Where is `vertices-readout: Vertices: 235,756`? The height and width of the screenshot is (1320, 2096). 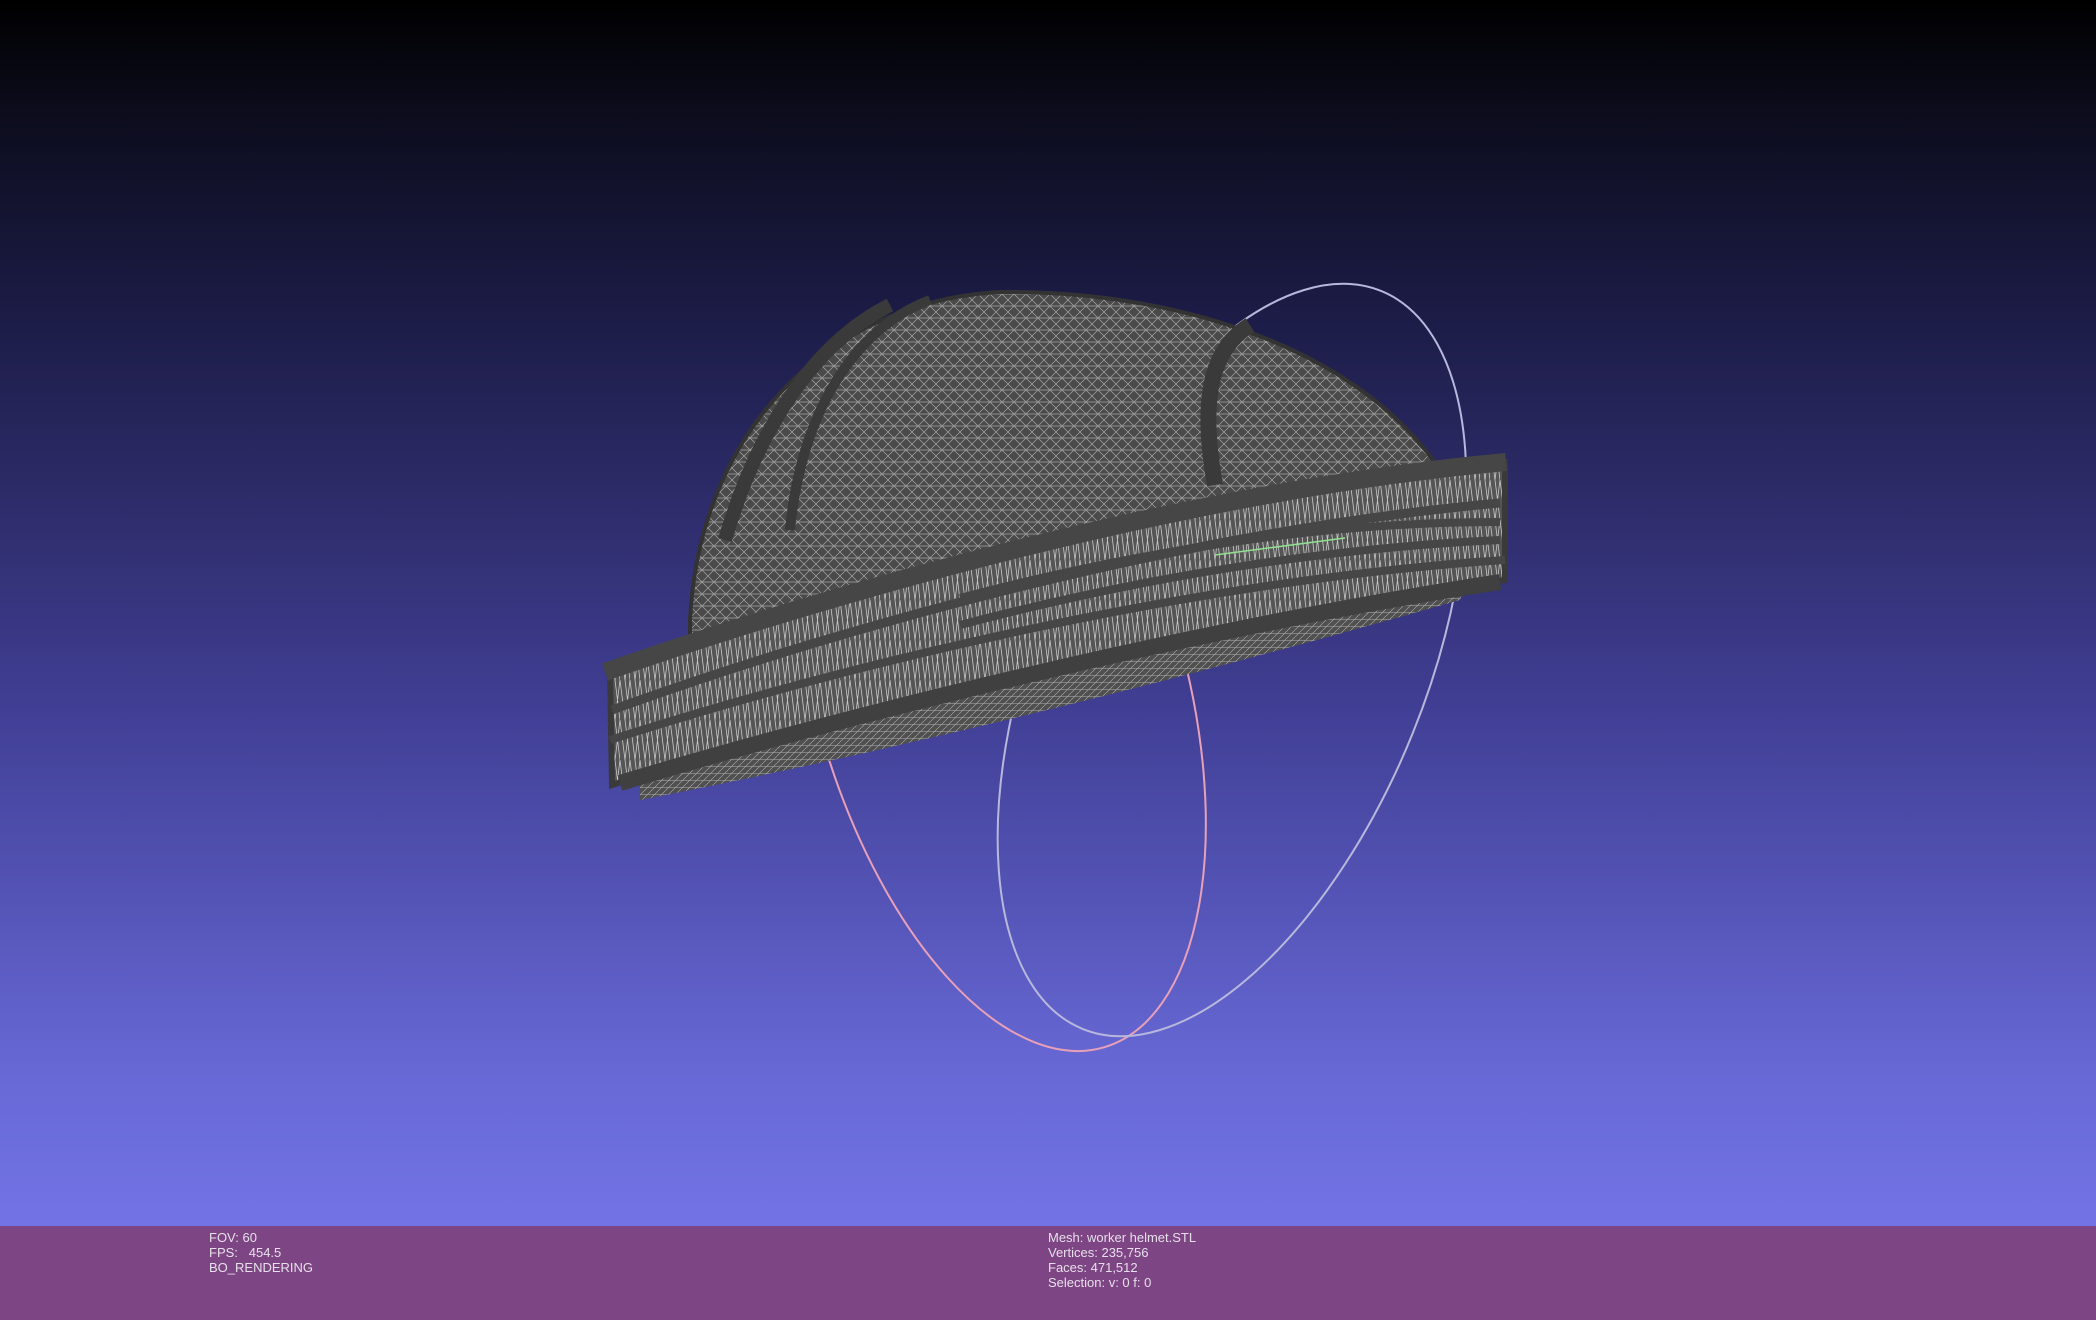 vertices-readout: Vertices: 235,756 is located at coordinates (1098, 1252).